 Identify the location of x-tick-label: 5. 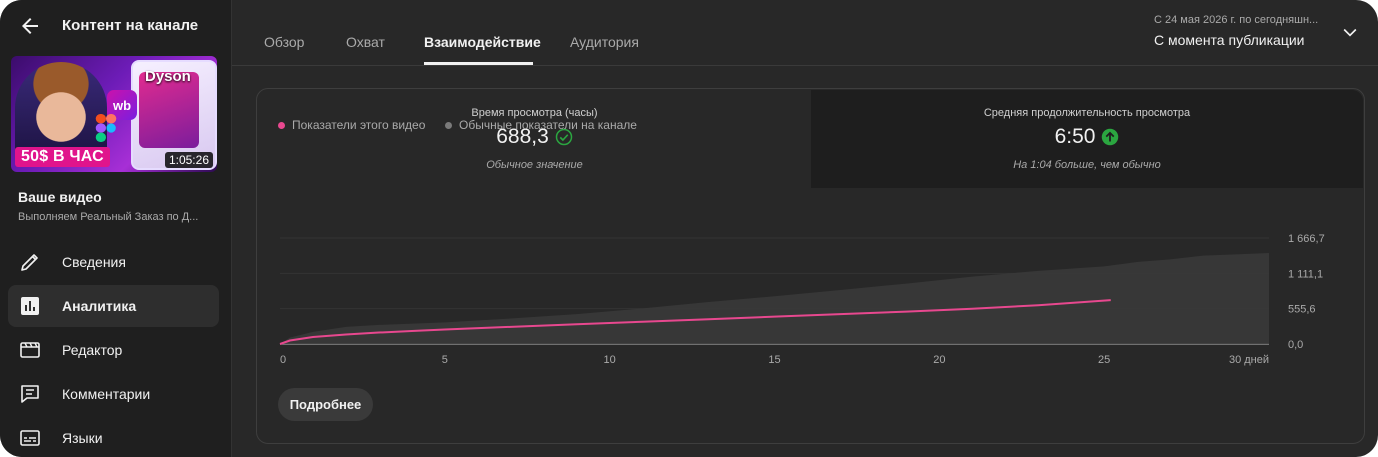
(445, 360).